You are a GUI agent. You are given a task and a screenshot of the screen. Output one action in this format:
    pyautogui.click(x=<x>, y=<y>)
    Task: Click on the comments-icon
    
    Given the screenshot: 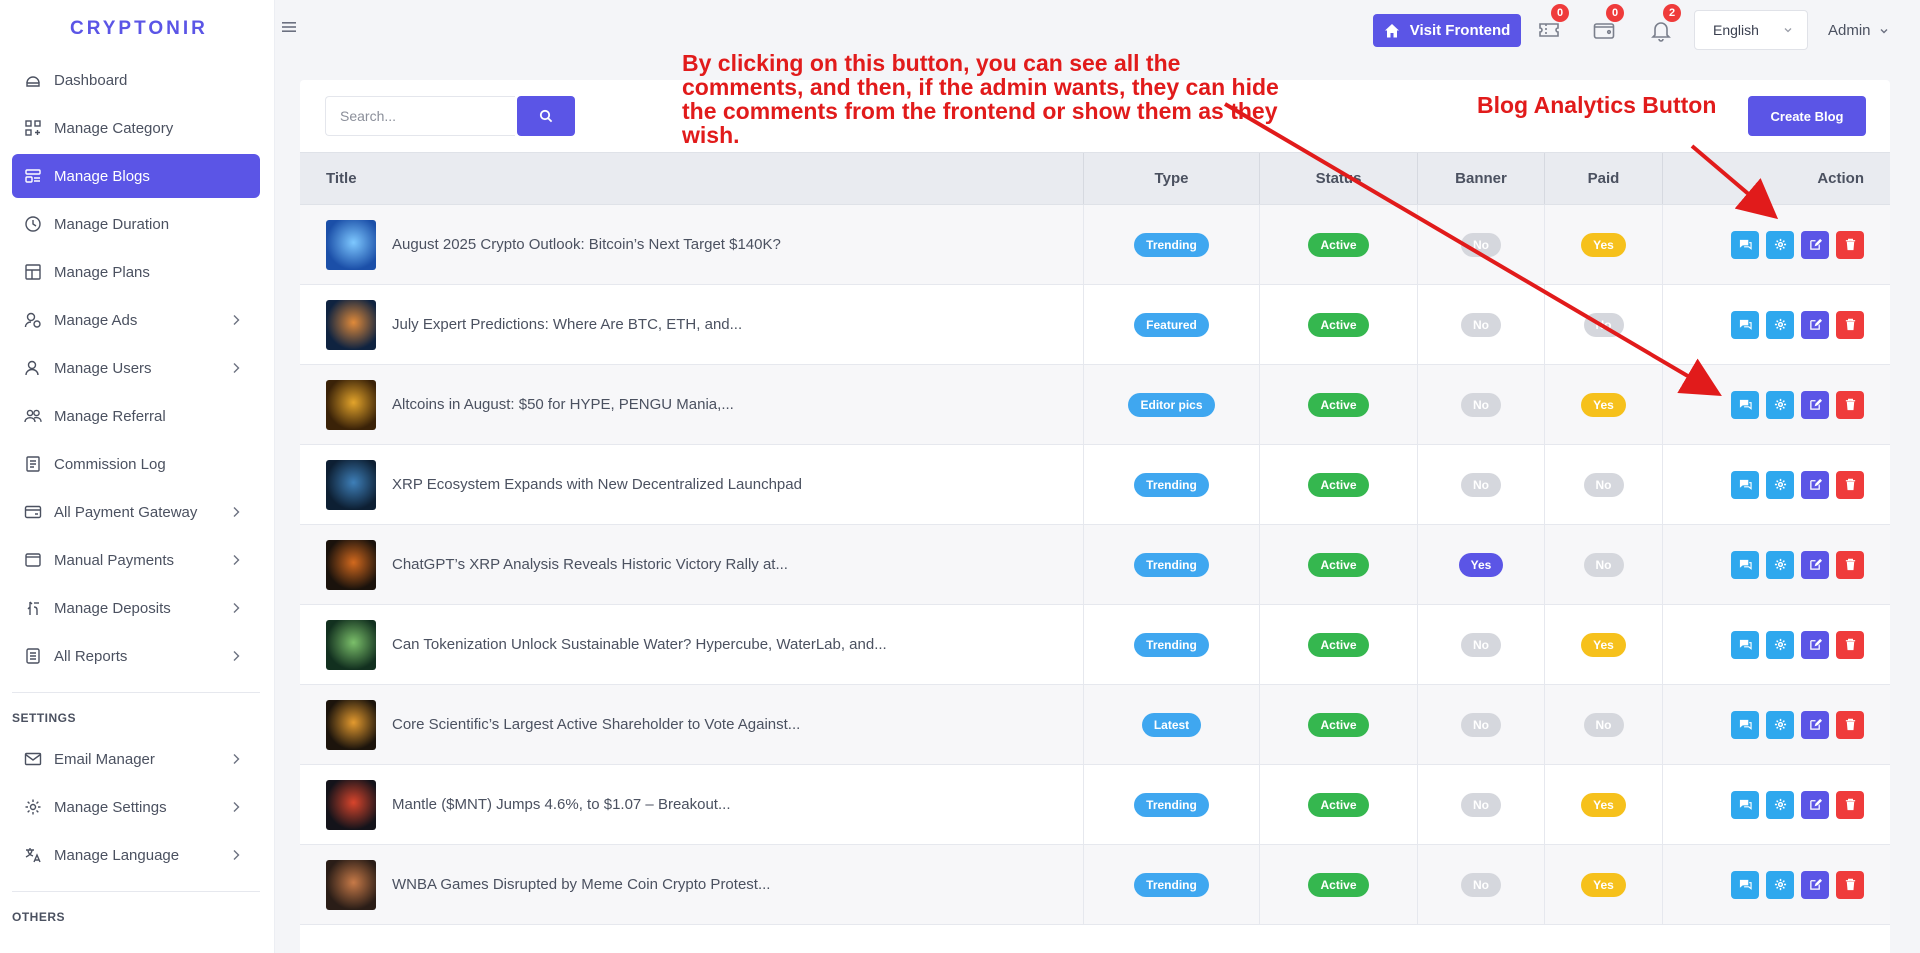 What is the action you would take?
    pyautogui.click(x=1745, y=324)
    